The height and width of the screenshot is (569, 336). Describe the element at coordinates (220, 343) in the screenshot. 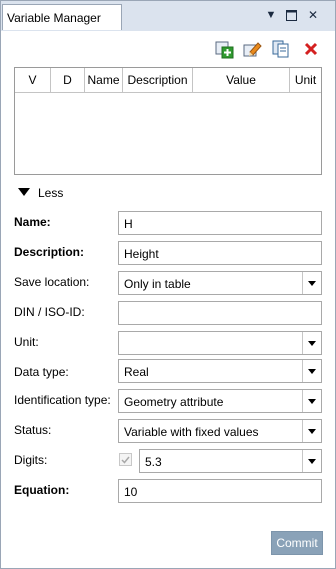

I see `unit-dropdown` at that location.